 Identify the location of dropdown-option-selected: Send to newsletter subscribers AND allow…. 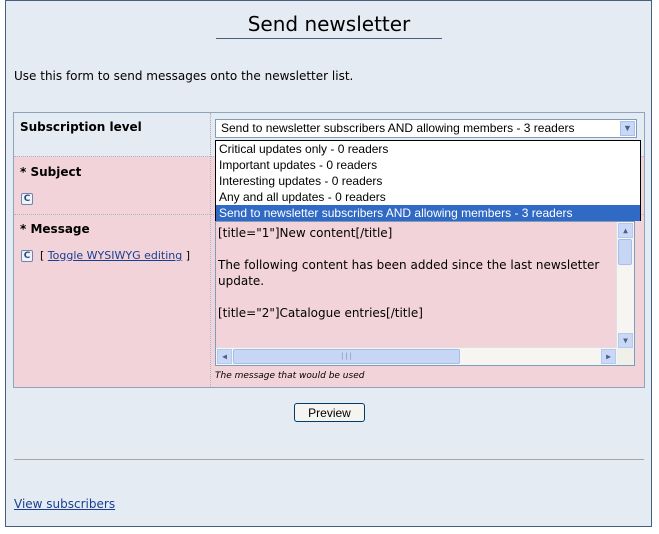
(428, 213).